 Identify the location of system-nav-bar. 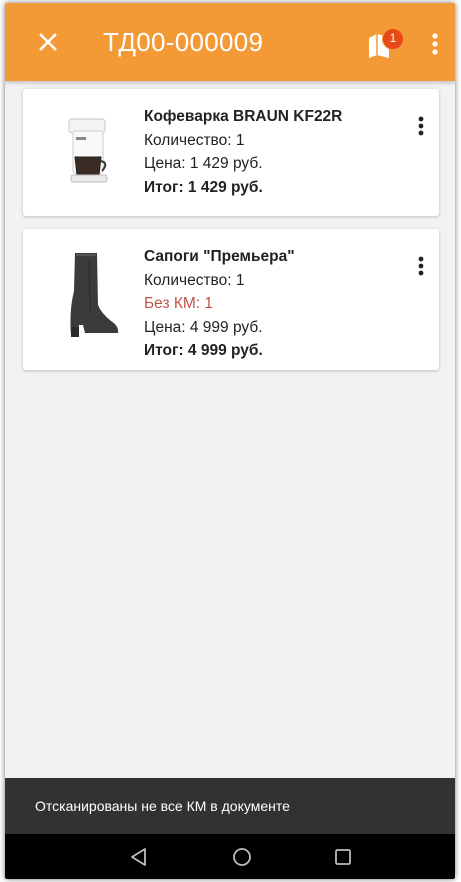
(230, 856).